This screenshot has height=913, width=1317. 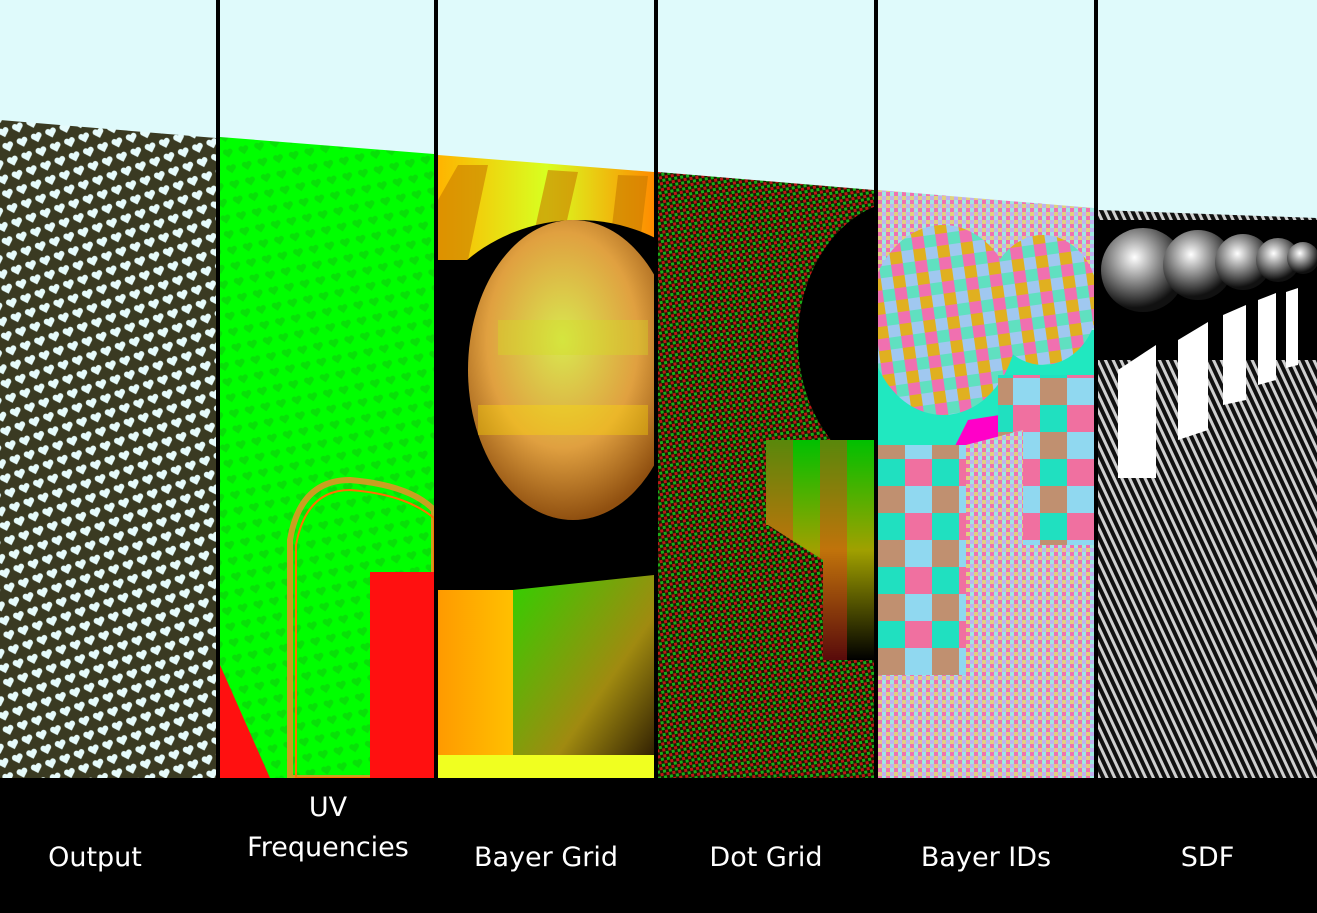 I want to click on panel-bayer-grid, so click(x=546, y=389).